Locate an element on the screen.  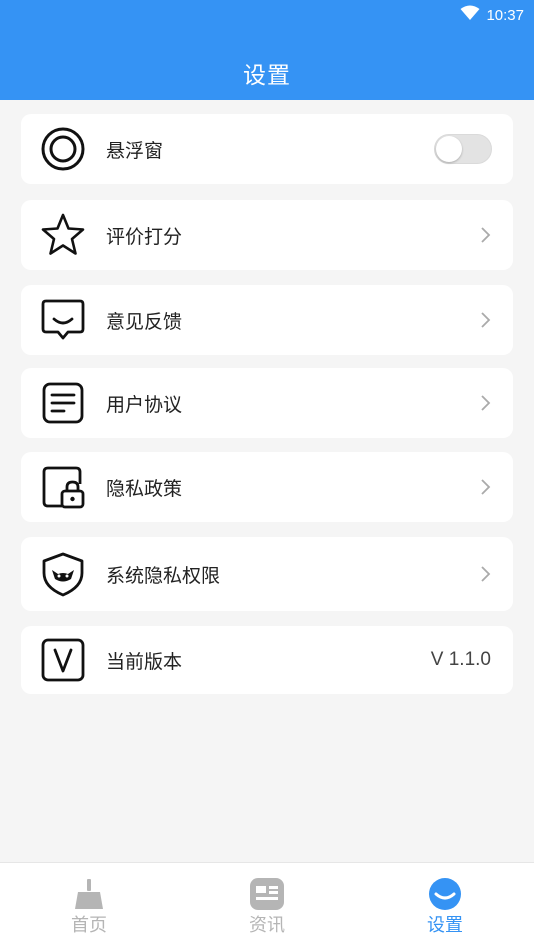
app-header: 10:37 设置 is located at coordinates (267, 50).